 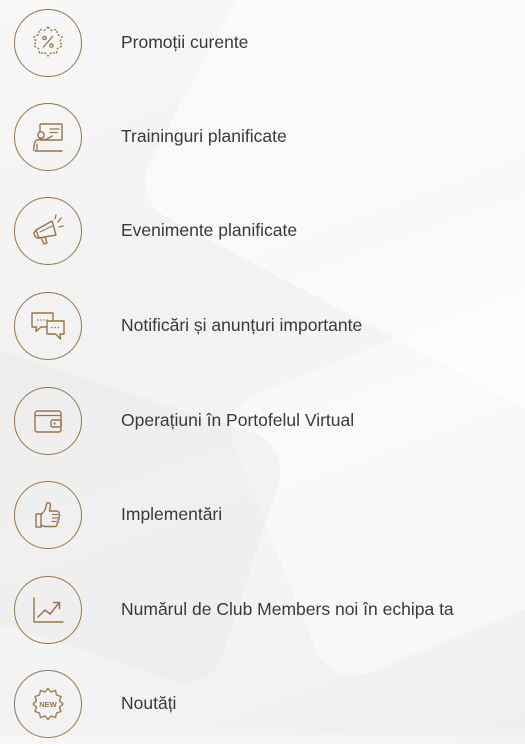 I want to click on list-item-implementations: Implementări, so click(x=262, y=515).